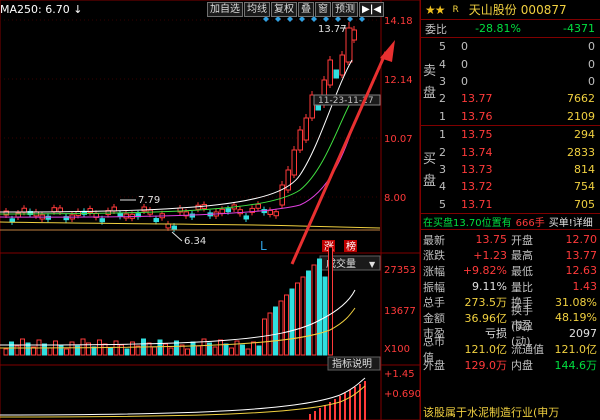 The width and height of the screenshot is (600, 420). What do you see at coordinates (491, 412) in the screenshot?
I see `industry-footer-text: 该股属于水泥制造行业(申万` at bounding box center [491, 412].